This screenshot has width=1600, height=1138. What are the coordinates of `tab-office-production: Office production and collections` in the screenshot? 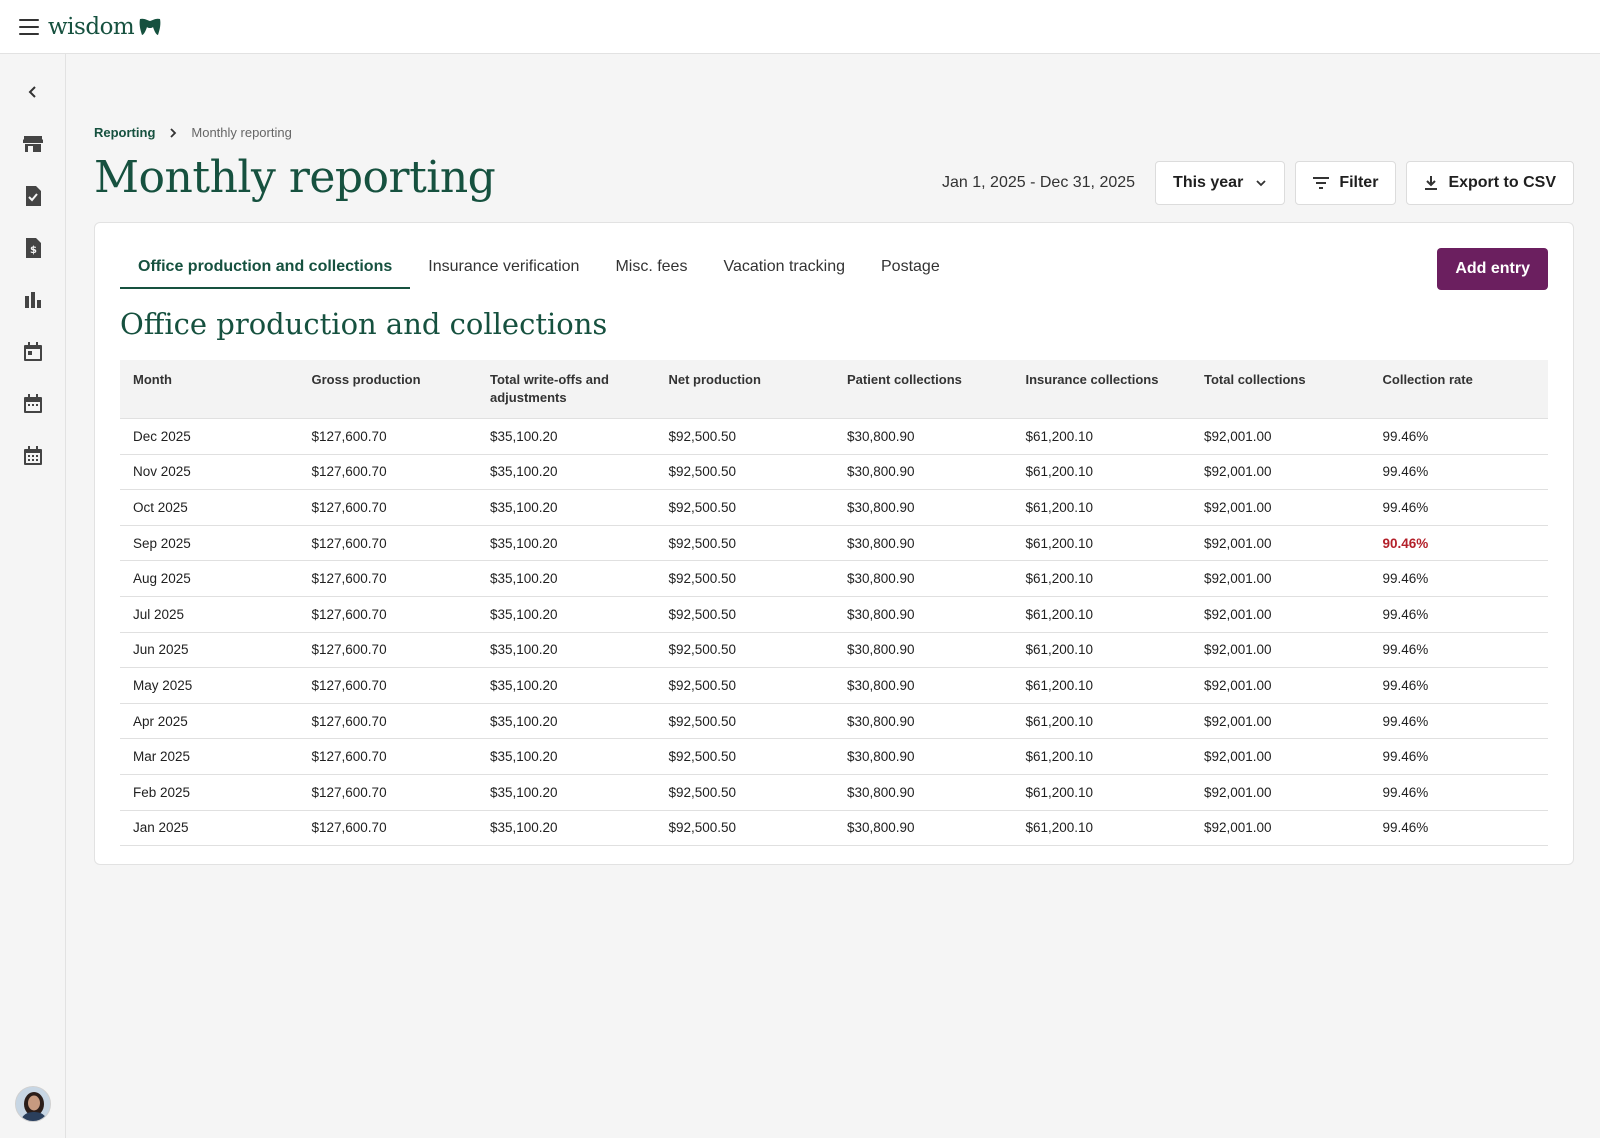 It's located at (265, 273).